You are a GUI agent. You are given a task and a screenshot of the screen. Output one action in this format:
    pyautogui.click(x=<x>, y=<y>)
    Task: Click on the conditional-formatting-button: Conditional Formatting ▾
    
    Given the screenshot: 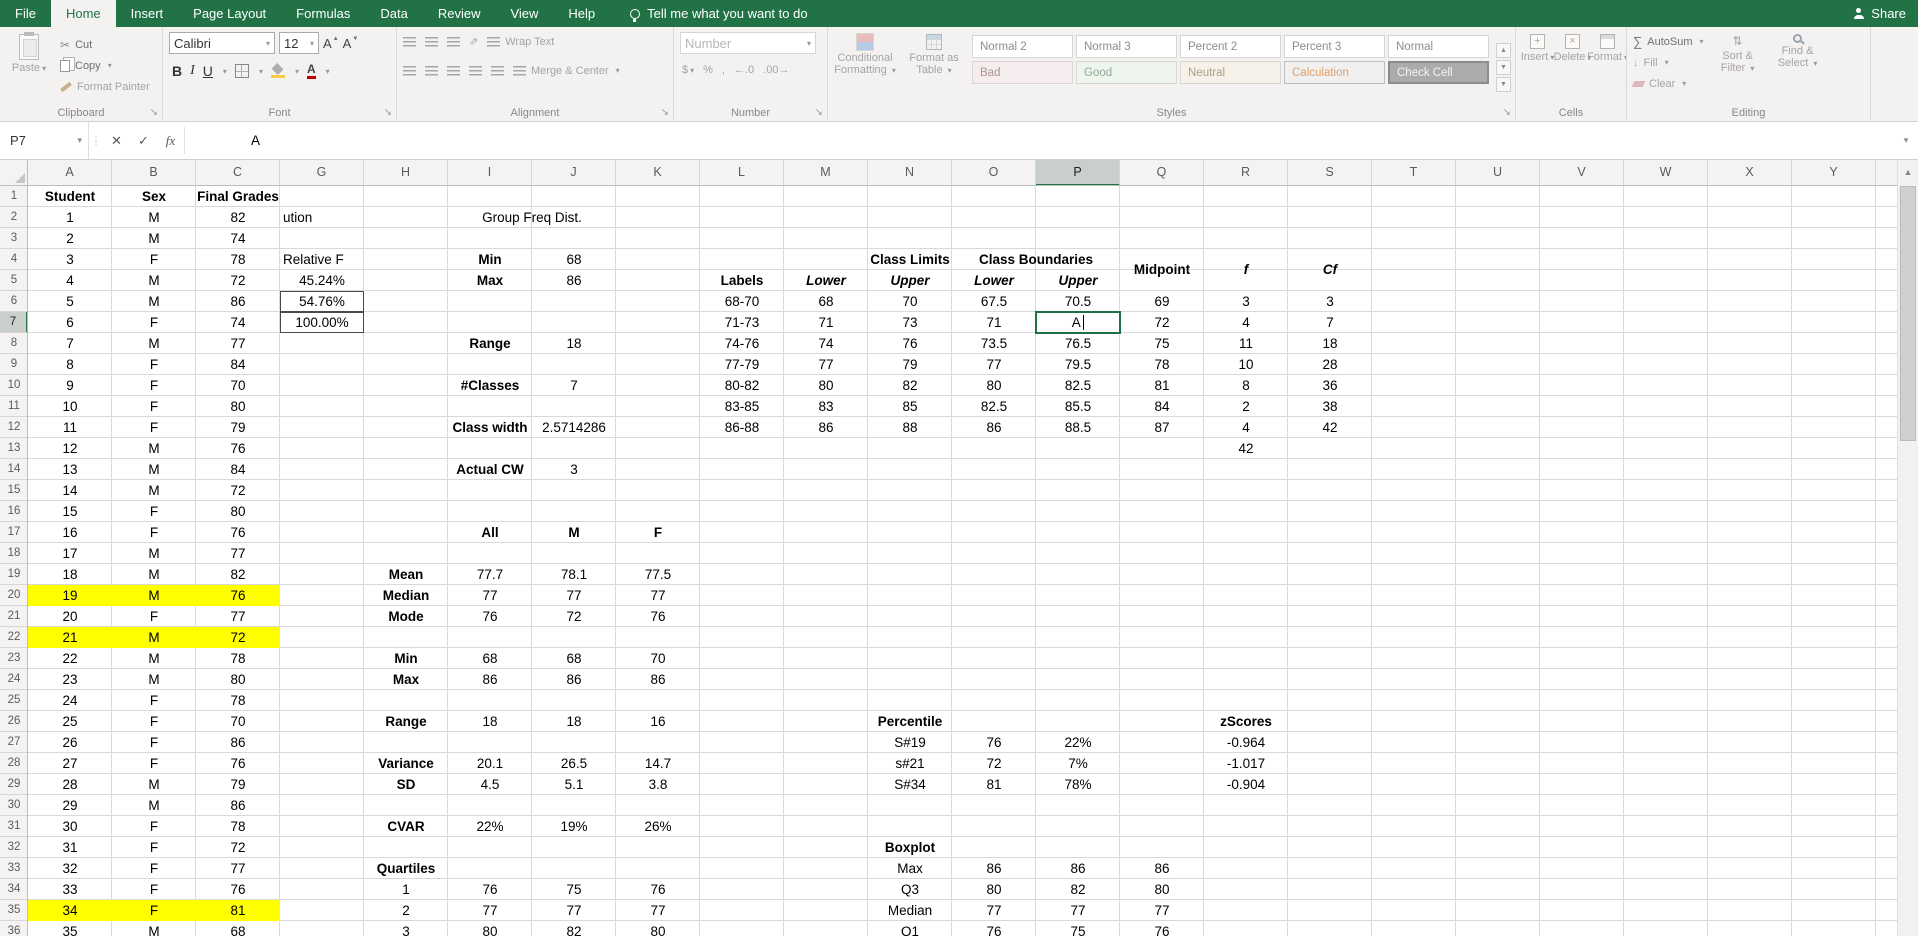 What is the action you would take?
    pyautogui.click(x=865, y=67)
    